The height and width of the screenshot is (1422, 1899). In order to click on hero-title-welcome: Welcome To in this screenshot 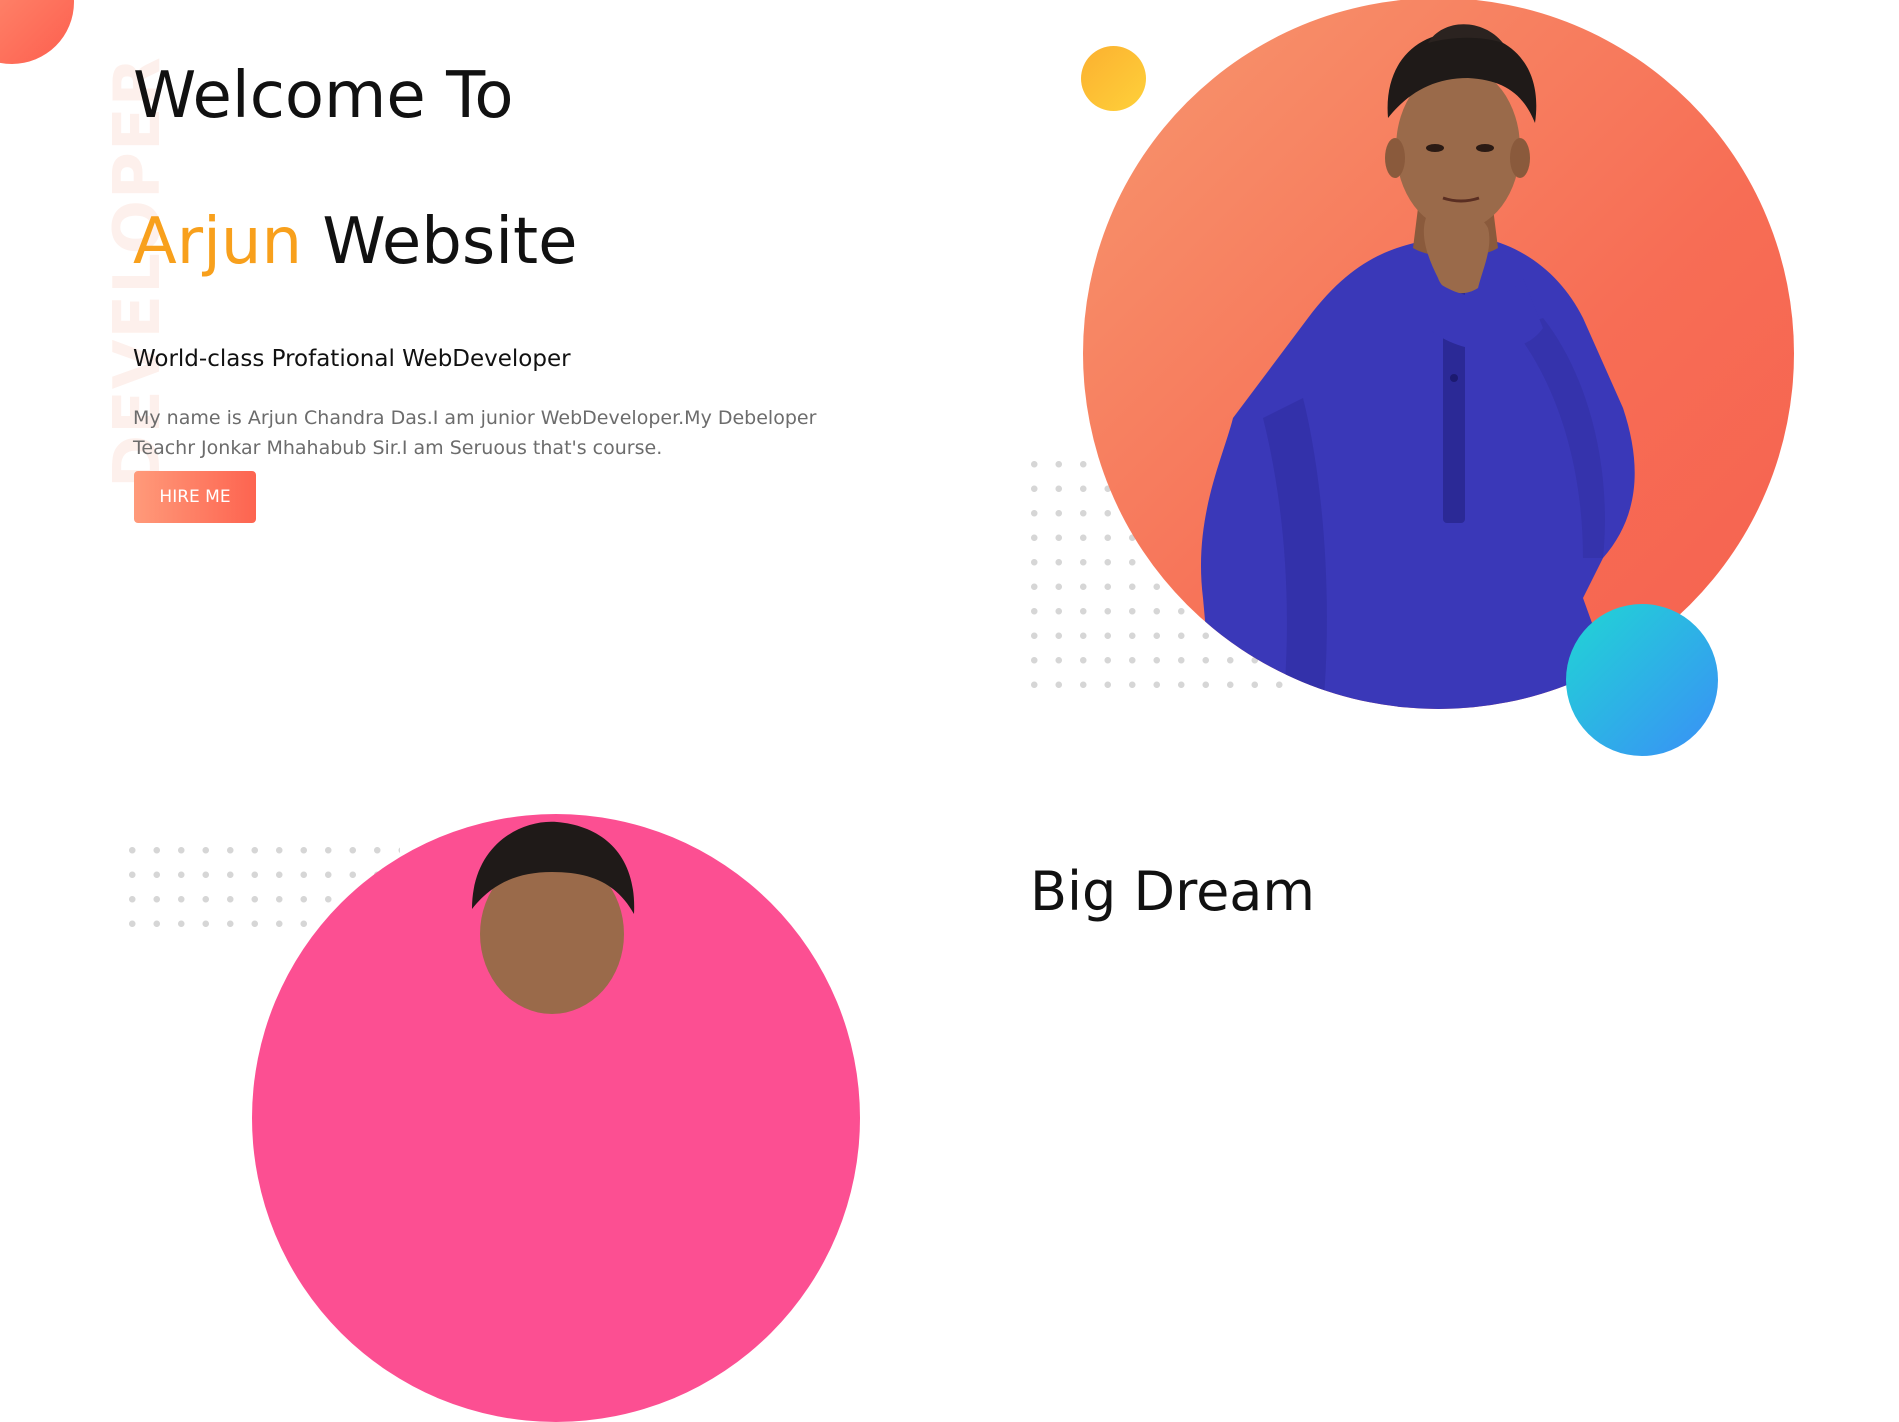, I will do `click(323, 96)`.